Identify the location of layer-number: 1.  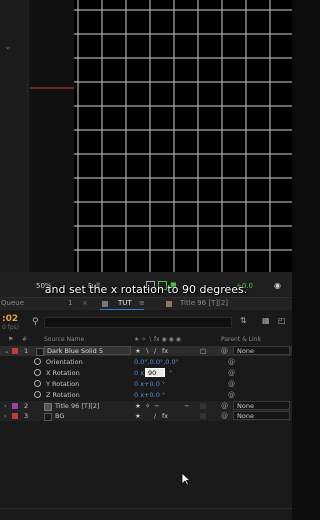
(26, 351).